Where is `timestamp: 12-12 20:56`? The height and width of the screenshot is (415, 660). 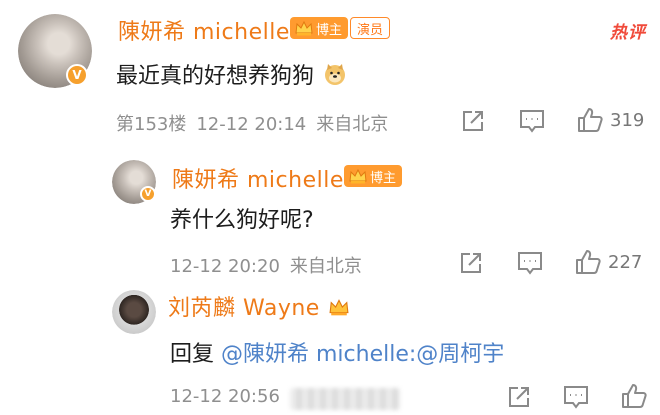
timestamp: 12-12 20:56 is located at coordinates (225, 396).